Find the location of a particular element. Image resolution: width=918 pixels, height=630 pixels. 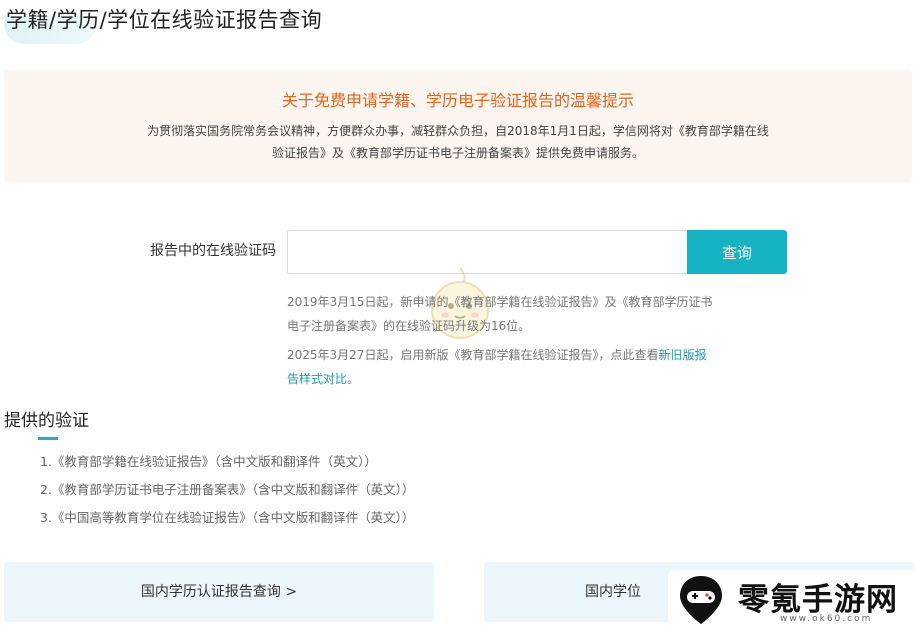

domestic-academic-degree-card-label: 国内学位 is located at coordinates (613, 592).